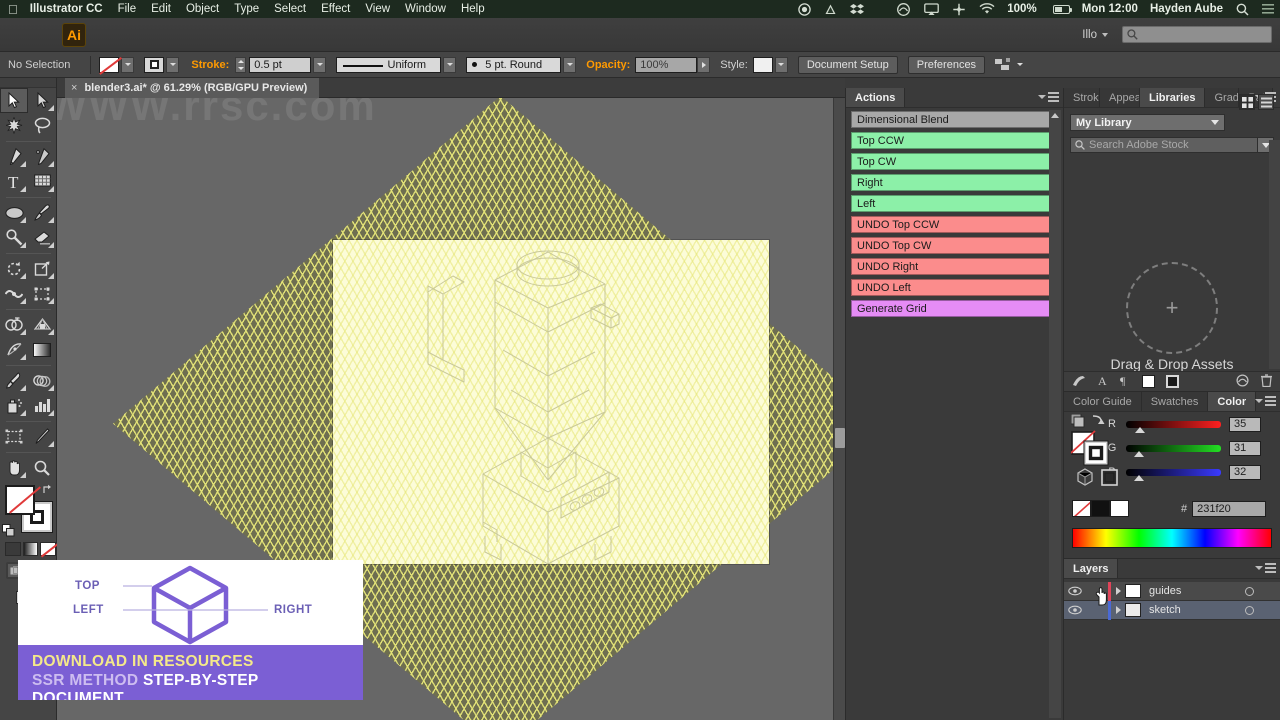 This screenshot has height=720, width=1280. I want to click on action-row: Dimensional Blend, so click(956, 119).